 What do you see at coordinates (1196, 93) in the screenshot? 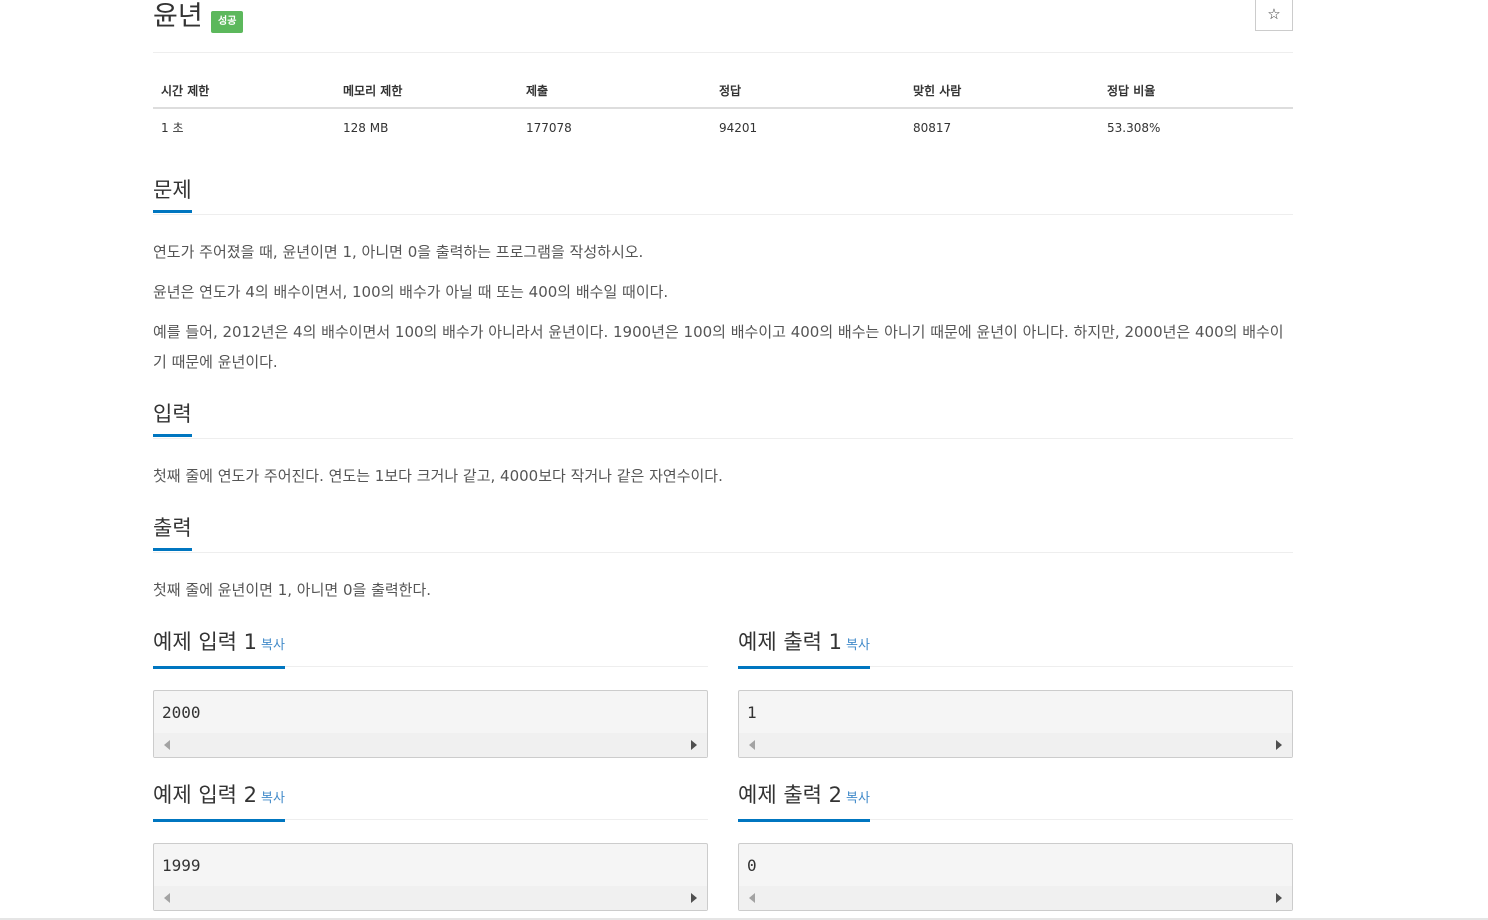
I see `header-accept-ratio: 정답 비율` at bounding box center [1196, 93].